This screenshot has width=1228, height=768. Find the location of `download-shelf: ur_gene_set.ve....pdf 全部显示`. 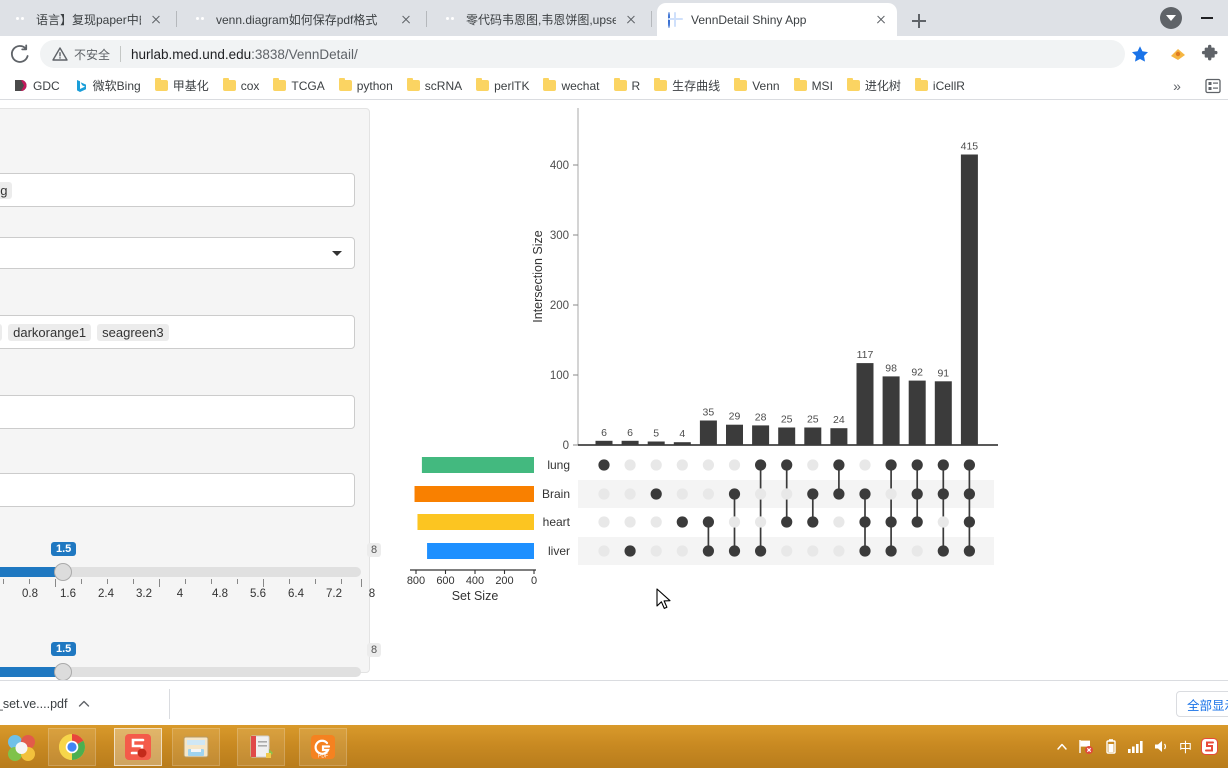

download-shelf: ur_gene_set.ve....pdf 全部显示 is located at coordinates (614, 702).